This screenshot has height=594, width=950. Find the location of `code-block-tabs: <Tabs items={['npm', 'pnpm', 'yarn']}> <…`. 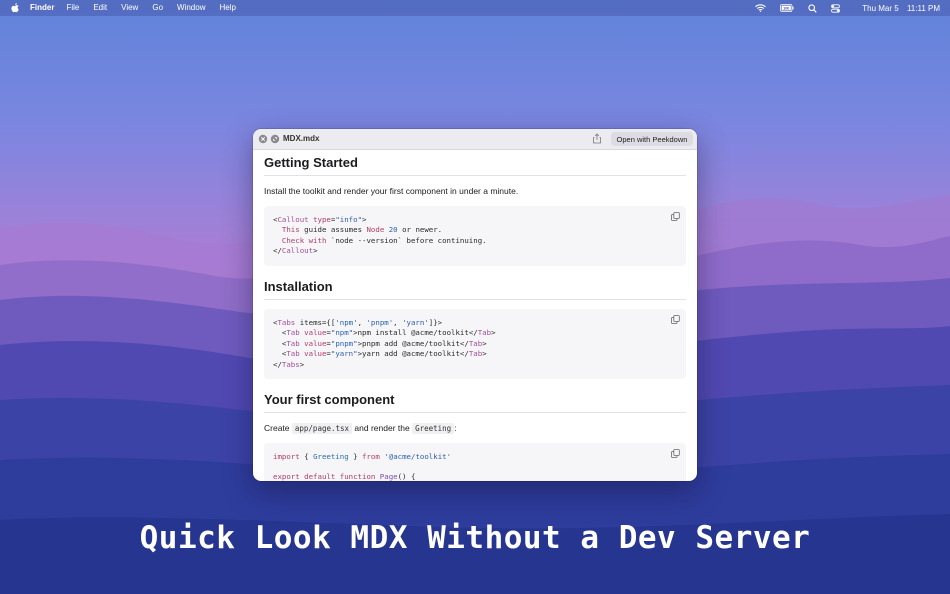

code-block-tabs: <Tabs items={['npm', 'pnpm', 'yarn']}> <… is located at coordinates (475, 344).